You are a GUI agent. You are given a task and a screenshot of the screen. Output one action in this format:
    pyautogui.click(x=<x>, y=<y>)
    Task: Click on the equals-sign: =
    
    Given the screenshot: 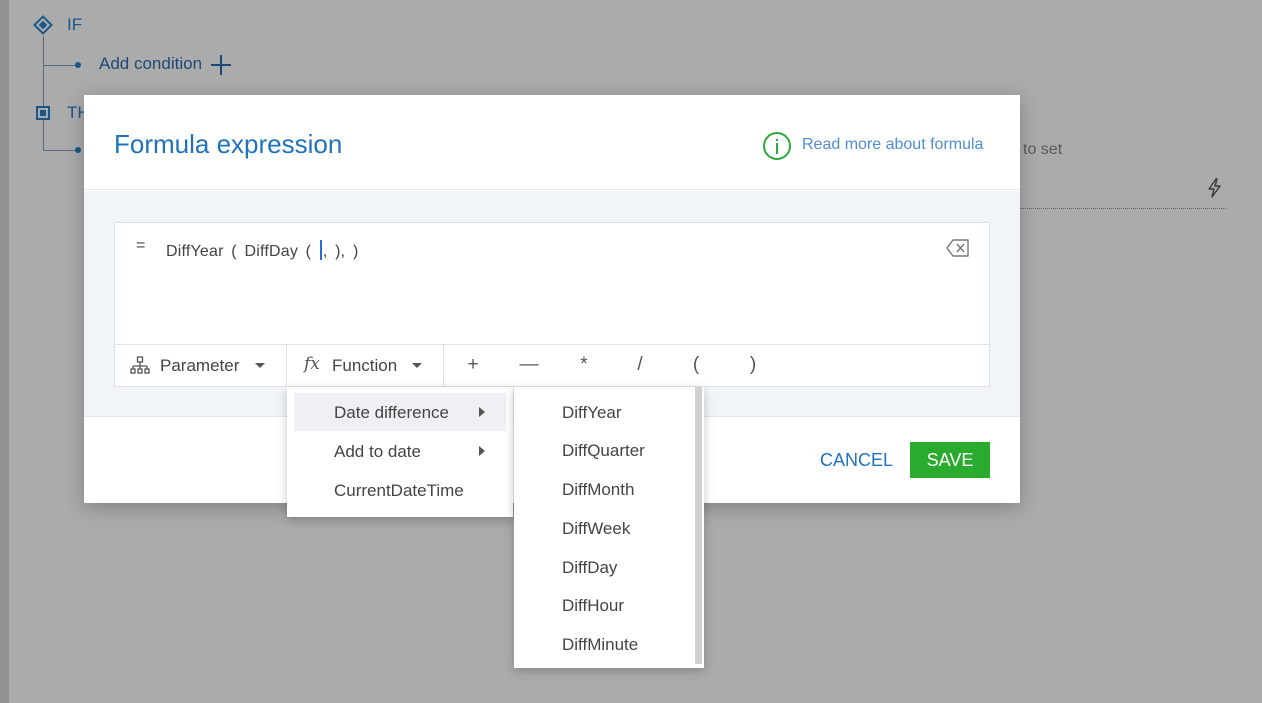 What is the action you would take?
    pyautogui.click(x=141, y=245)
    